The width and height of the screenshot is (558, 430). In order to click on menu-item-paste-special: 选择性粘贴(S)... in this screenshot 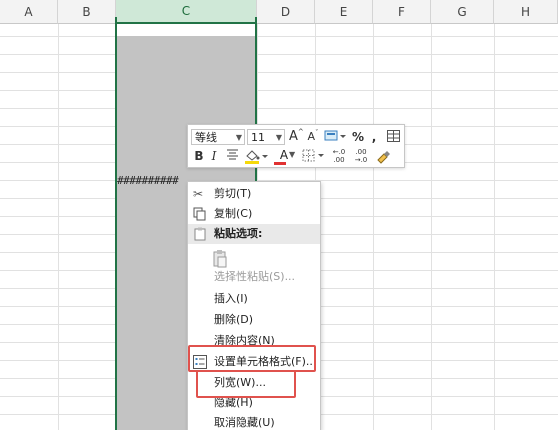, I will do `click(254, 277)`.